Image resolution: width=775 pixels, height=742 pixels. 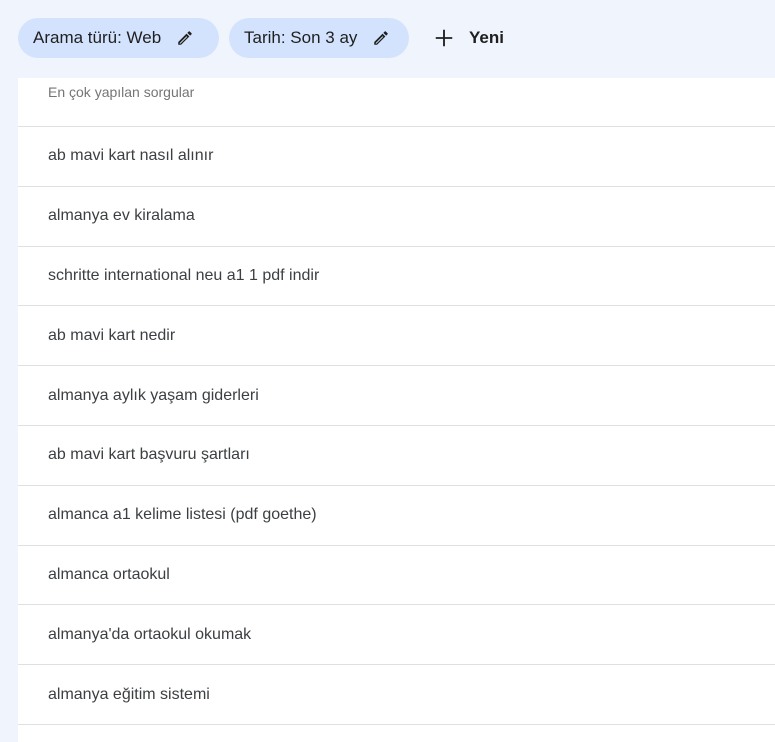 What do you see at coordinates (109, 574) in the screenshot?
I see `query-text: almanca ortaokul` at bounding box center [109, 574].